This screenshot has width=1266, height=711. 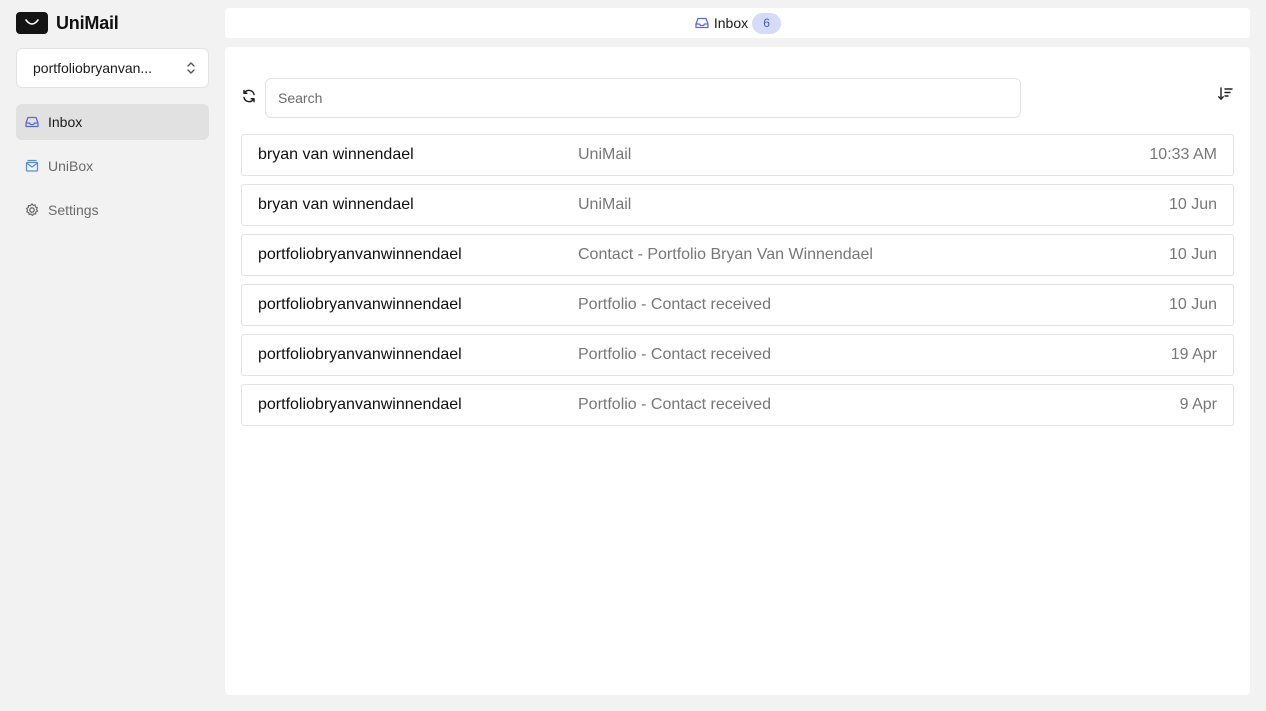 I want to click on sort-descending-icon, so click(x=1225, y=96).